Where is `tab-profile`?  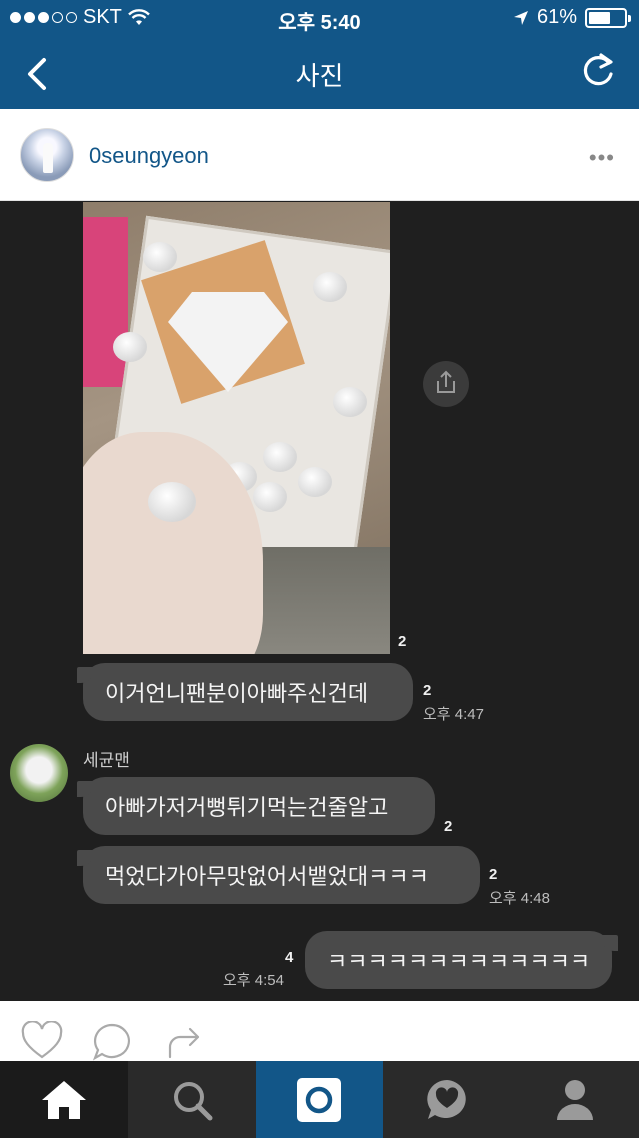
tab-profile is located at coordinates (575, 1099).